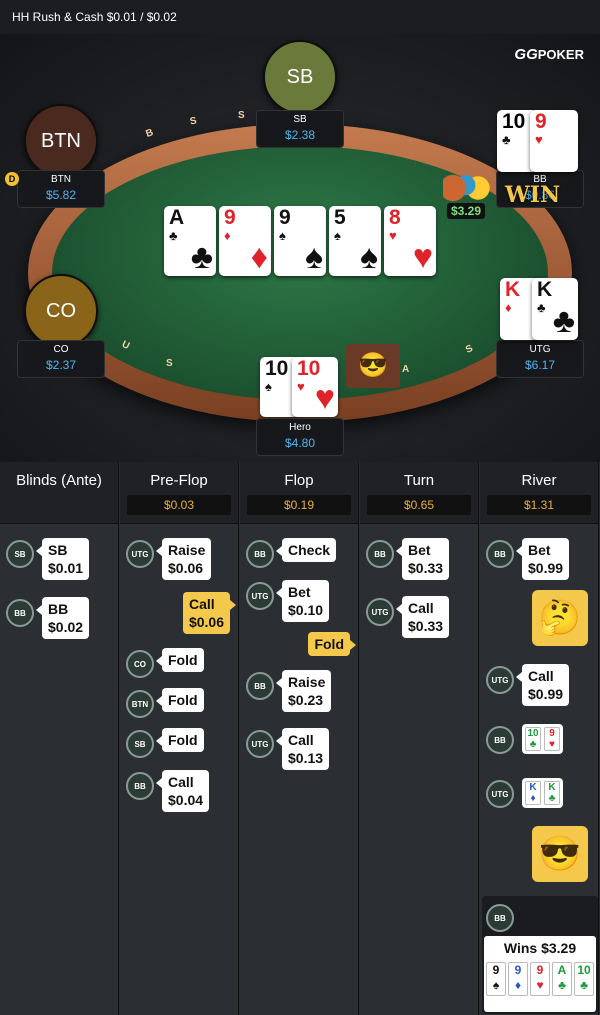 The height and width of the screenshot is (1015, 600). What do you see at coordinates (562, 979) in the screenshot?
I see `winning-card: A ♣` at bounding box center [562, 979].